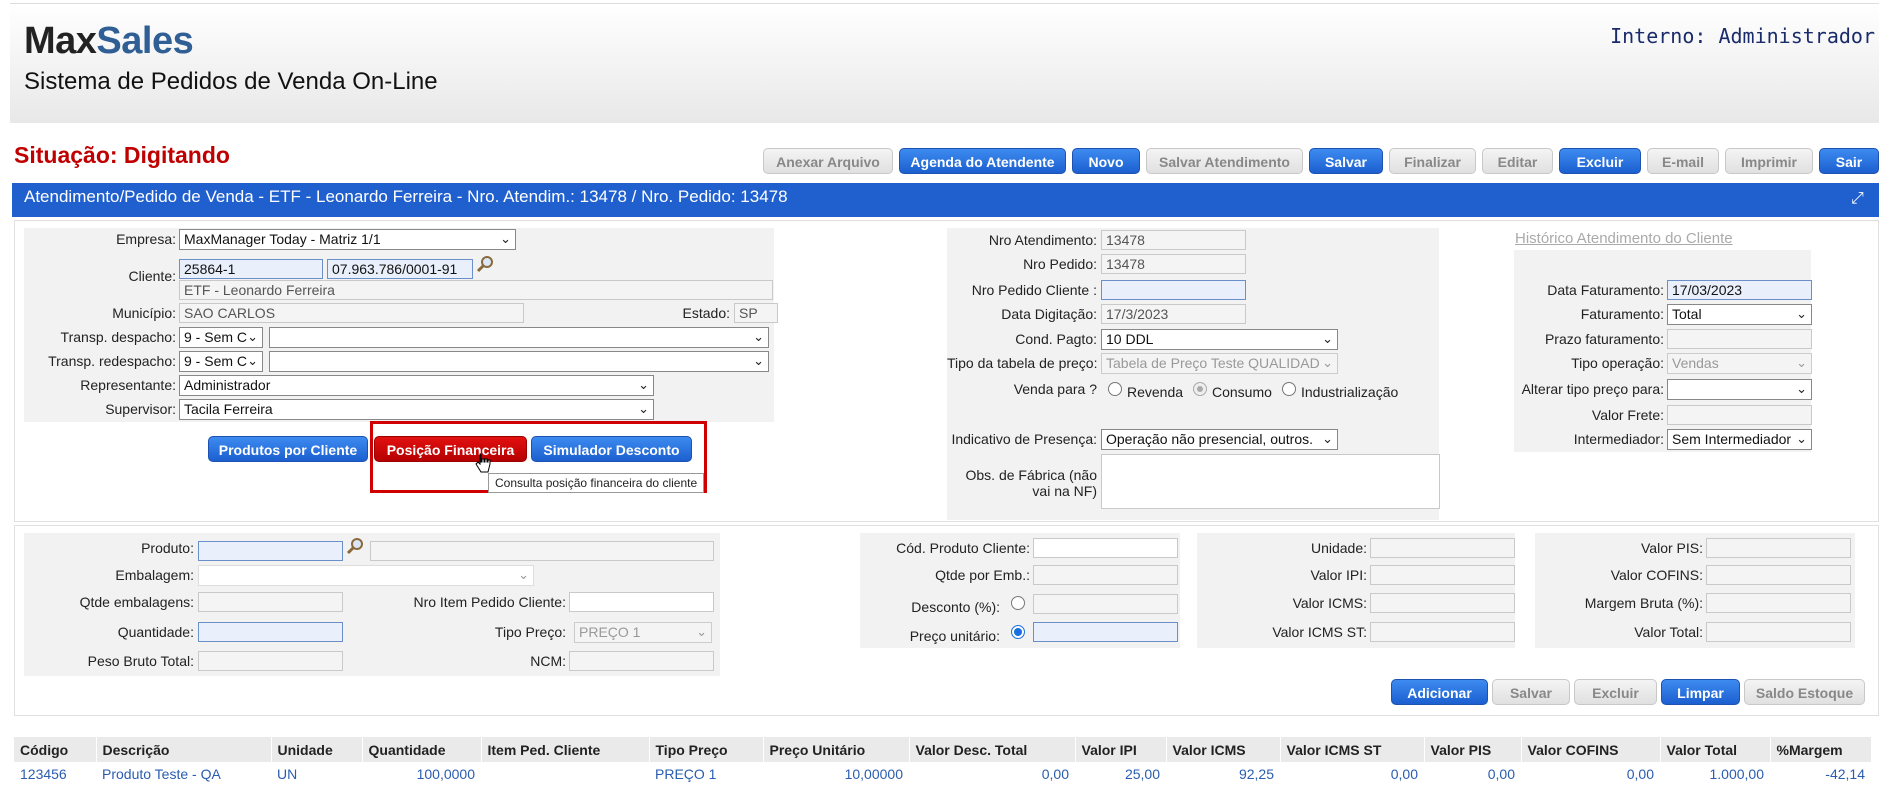  What do you see at coordinates (1018, 632) in the screenshot?
I see `preco-unitario-radio` at bounding box center [1018, 632].